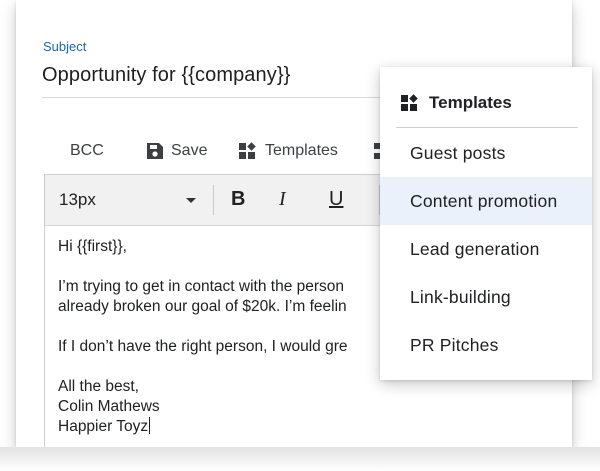 Image resolution: width=600 pixels, height=471 pixels. Describe the element at coordinates (300, 459) in the screenshot. I see `bottom-shadow` at that location.